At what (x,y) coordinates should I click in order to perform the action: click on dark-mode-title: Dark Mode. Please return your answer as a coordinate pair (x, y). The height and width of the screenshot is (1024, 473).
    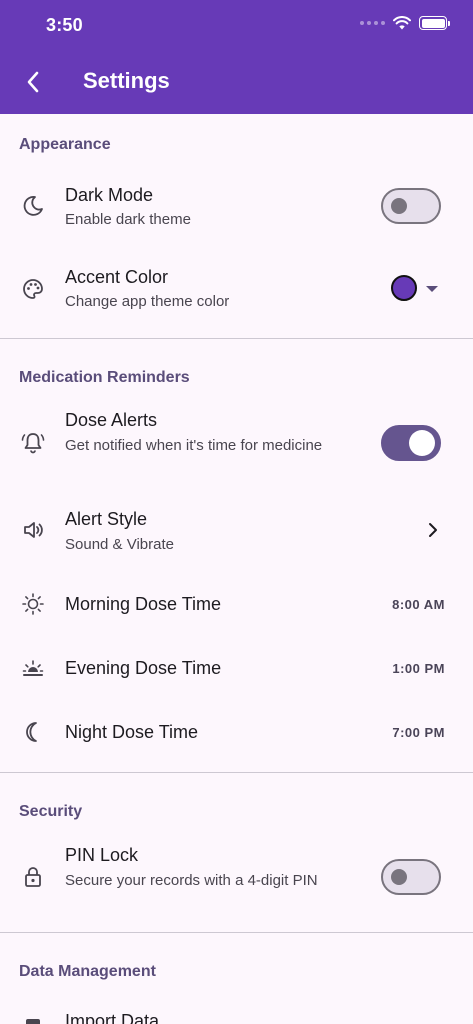
    Looking at the image, I should click on (109, 195).